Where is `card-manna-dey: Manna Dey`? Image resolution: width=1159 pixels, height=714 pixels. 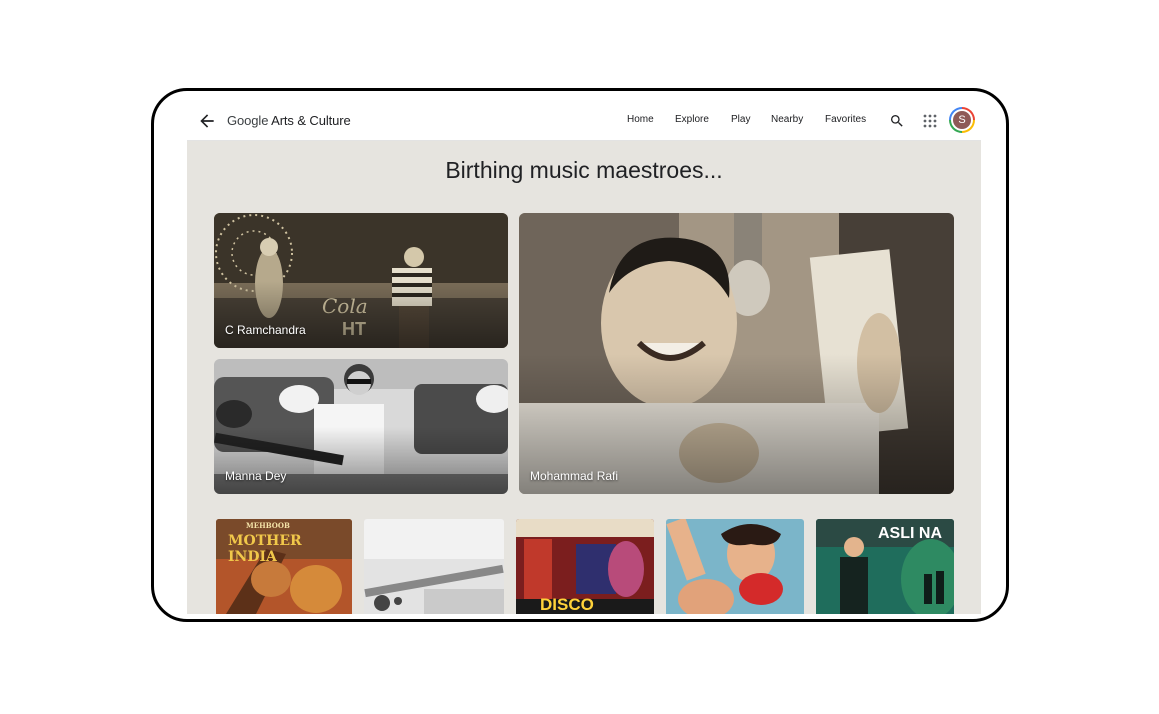 card-manna-dey: Manna Dey is located at coordinates (361, 426).